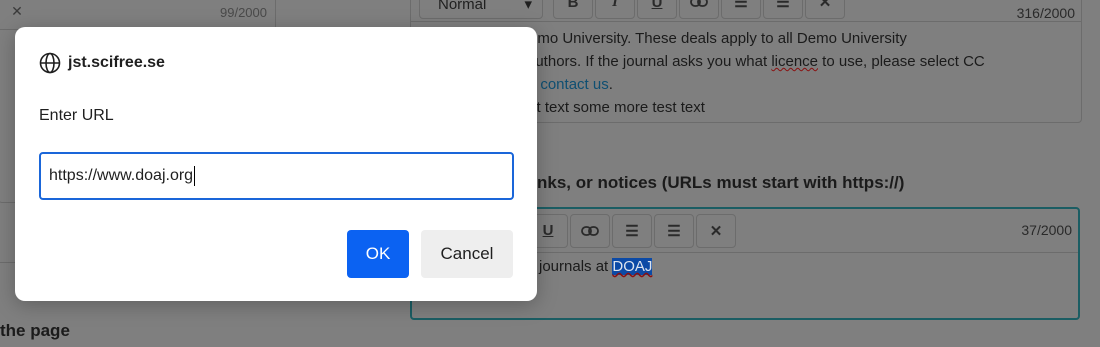  I want to click on underline-button: U, so click(657, 9).